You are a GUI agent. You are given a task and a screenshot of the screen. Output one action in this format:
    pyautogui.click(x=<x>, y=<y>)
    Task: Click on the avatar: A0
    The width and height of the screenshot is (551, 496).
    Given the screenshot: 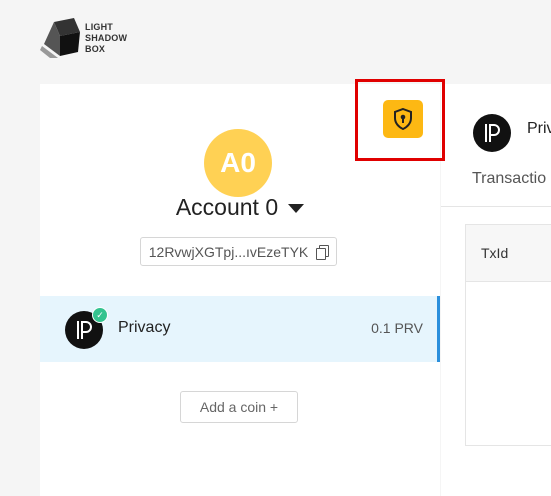 What is the action you would take?
    pyautogui.click(x=238, y=163)
    